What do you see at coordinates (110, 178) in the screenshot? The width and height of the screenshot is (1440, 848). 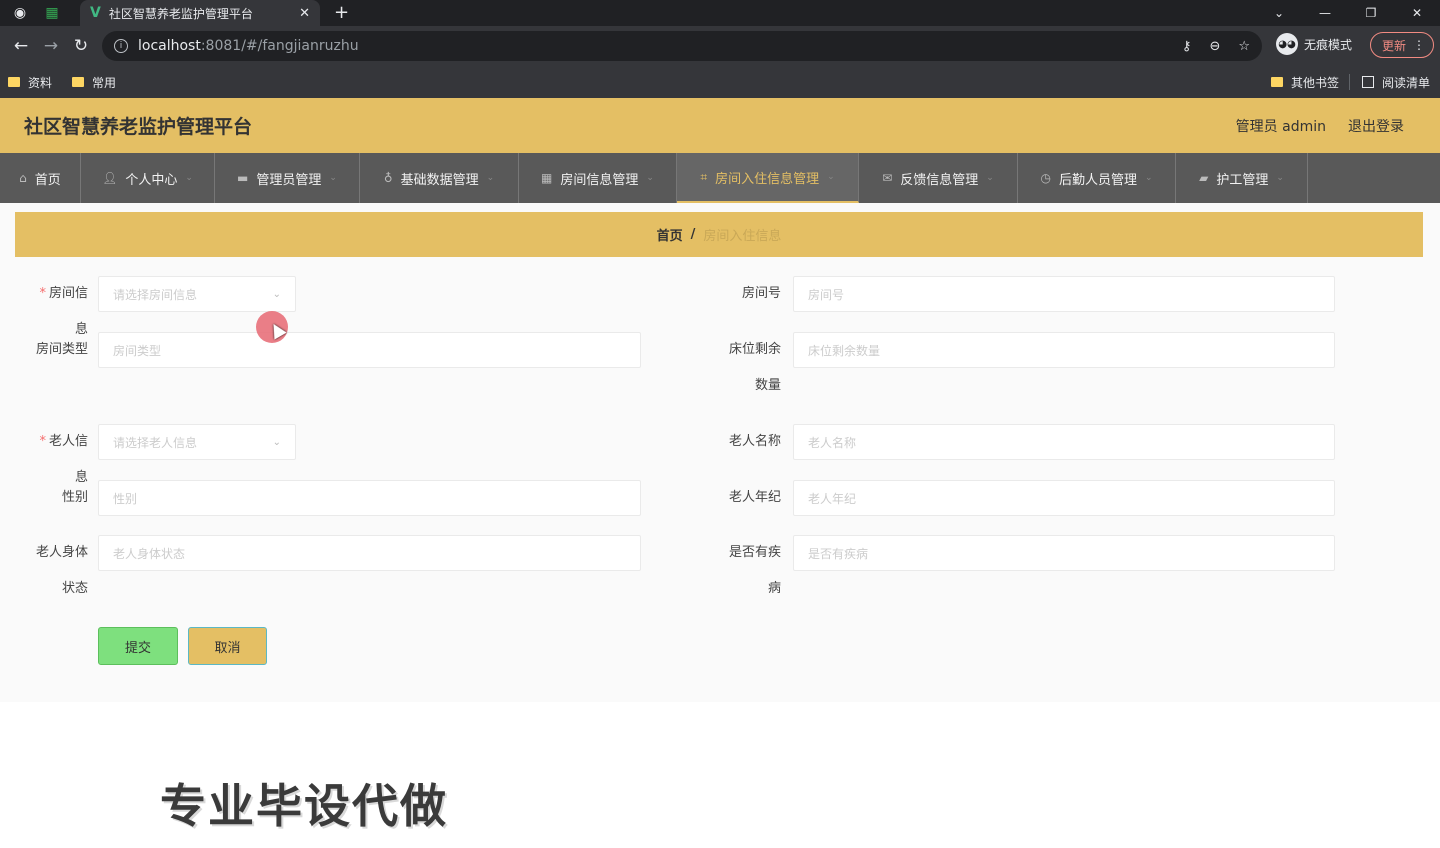 I see `user-icon: 👤︎` at bounding box center [110, 178].